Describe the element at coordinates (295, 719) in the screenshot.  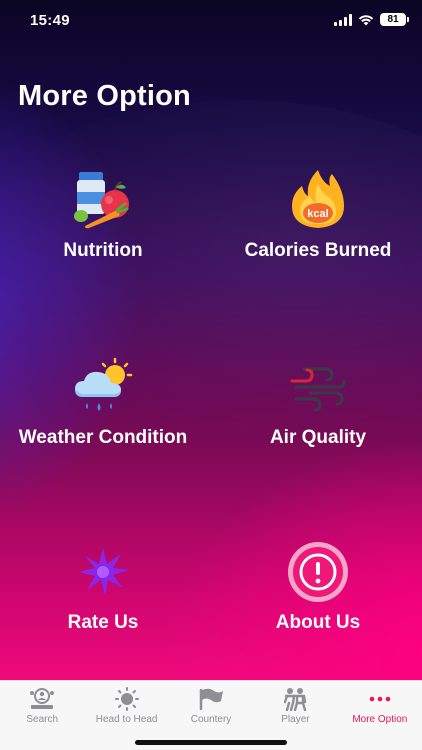
I see `tab-label-player: Player` at that location.